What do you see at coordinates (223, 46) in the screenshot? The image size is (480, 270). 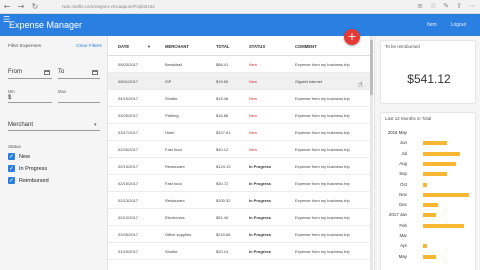 I see `column-header-total: TOTAL` at bounding box center [223, 46].